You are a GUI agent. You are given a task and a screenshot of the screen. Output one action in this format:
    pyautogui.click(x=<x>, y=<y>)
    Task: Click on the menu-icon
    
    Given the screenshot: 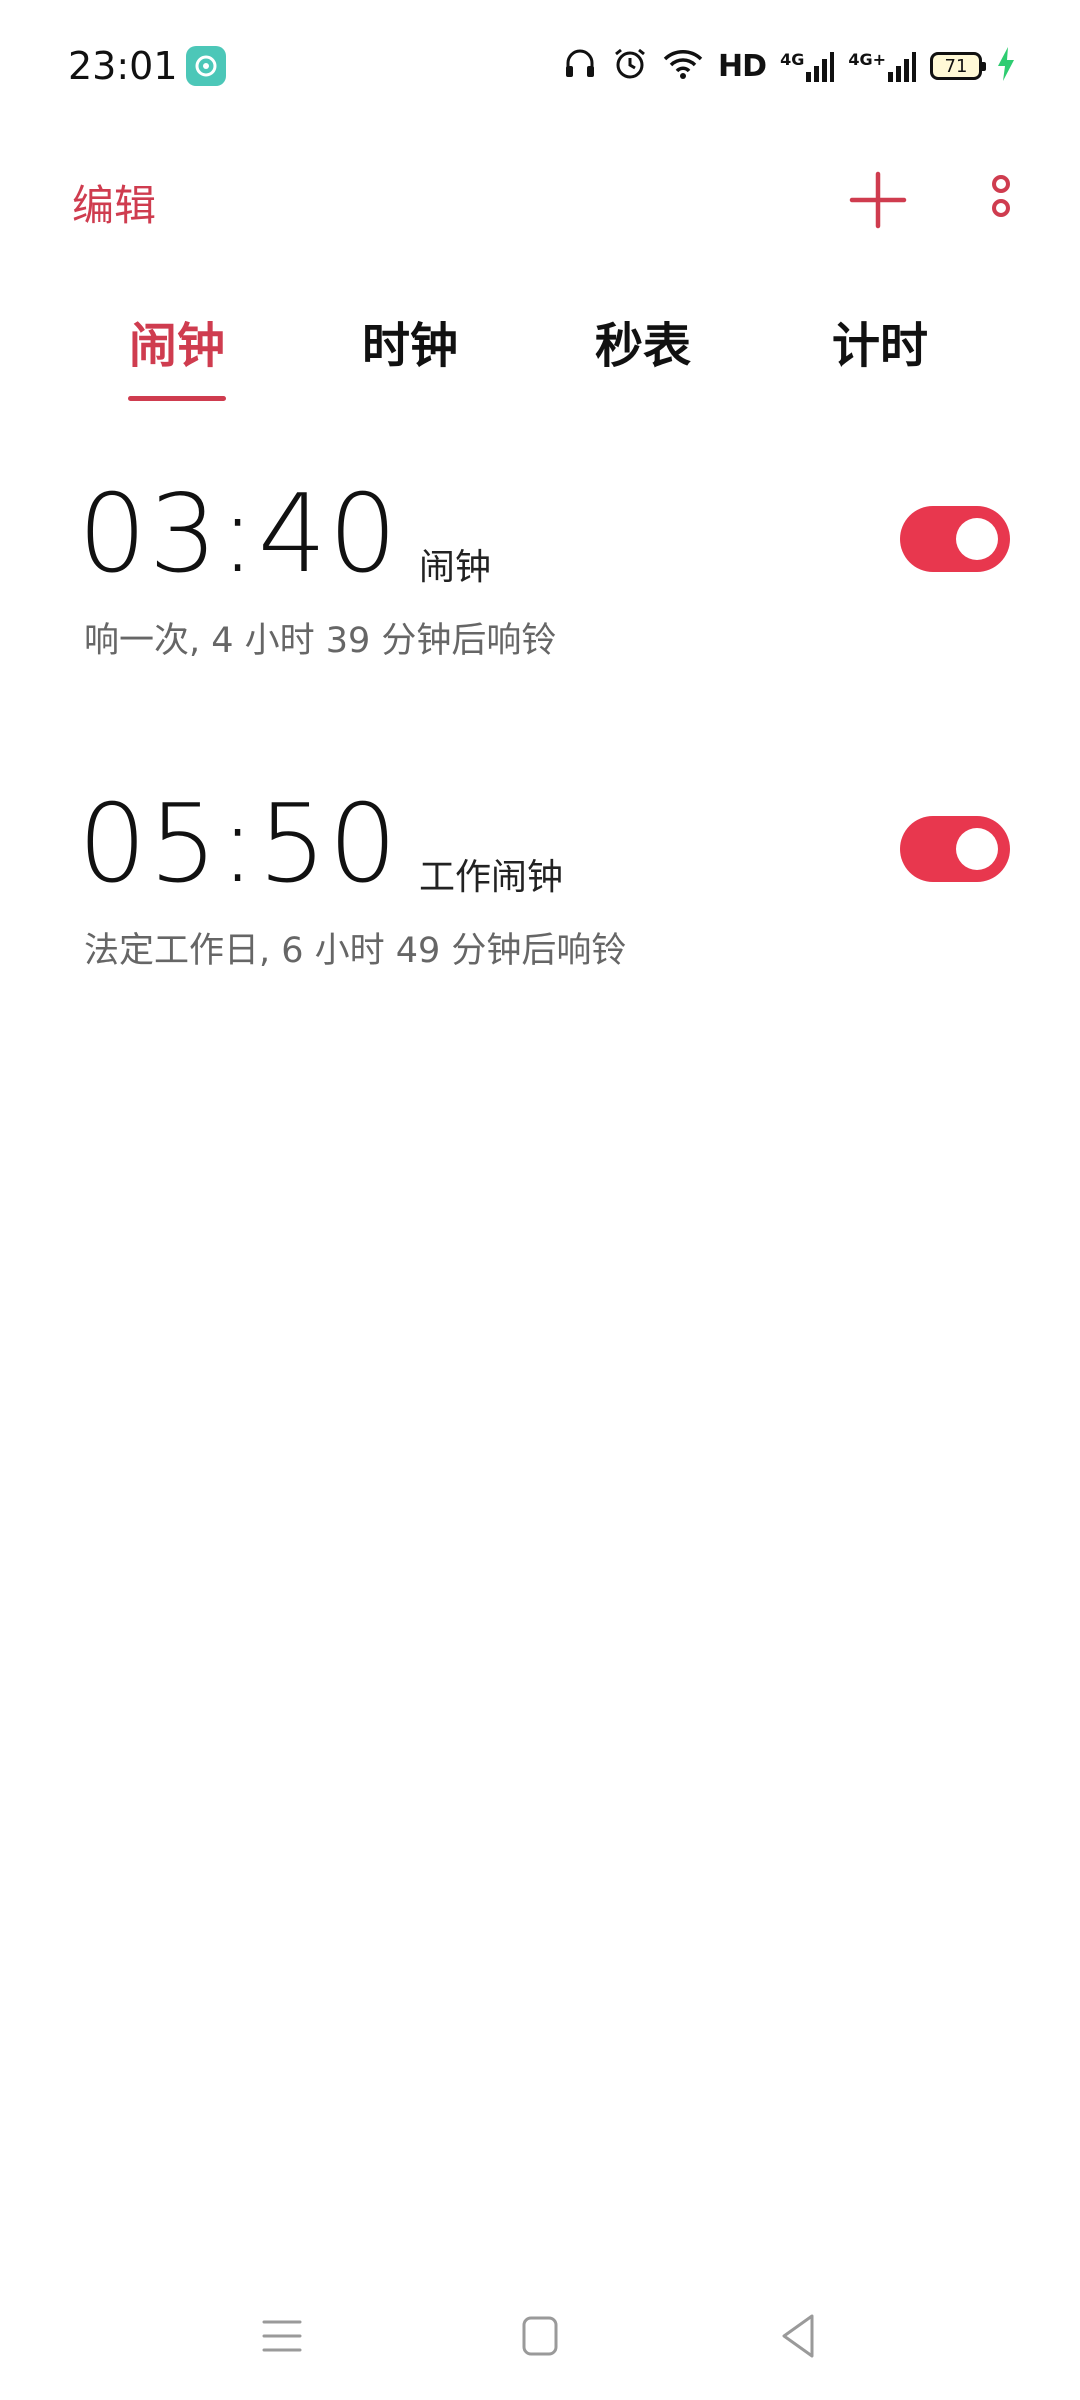 What is the action you would take?
    pyautogui.click(x=282, y=2345)
    